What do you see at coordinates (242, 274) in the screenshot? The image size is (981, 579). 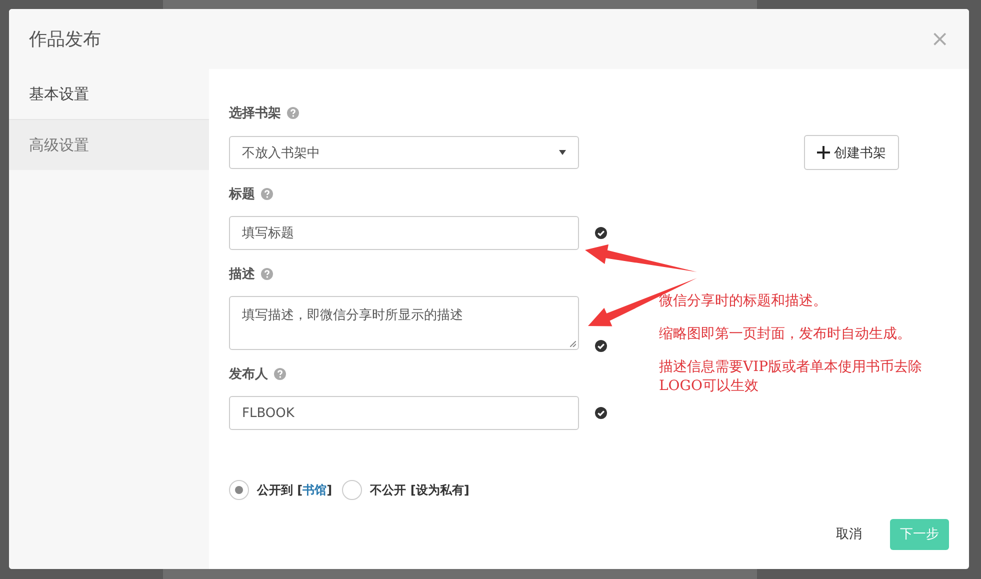 I see `field-label: 描述` at bounding box center [242, 274].